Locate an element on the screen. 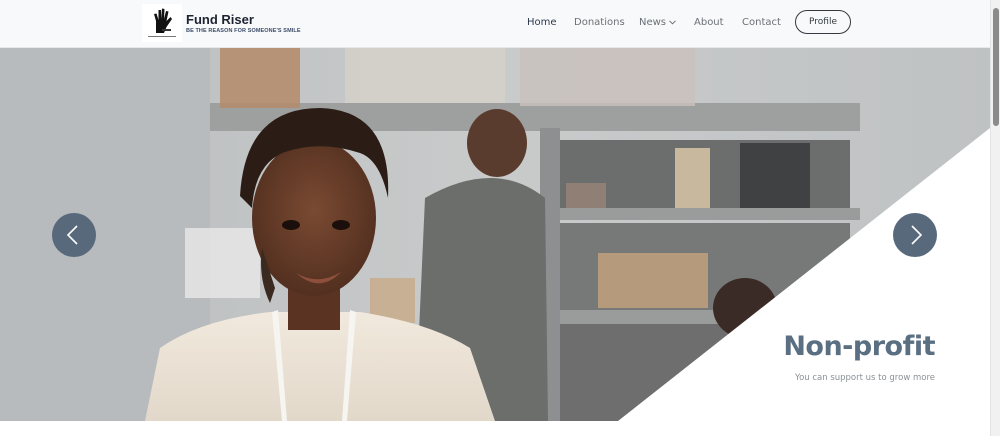 This screenshot has width=1000, height=436. nav-news-label: News is located at coordinates (653, 22).